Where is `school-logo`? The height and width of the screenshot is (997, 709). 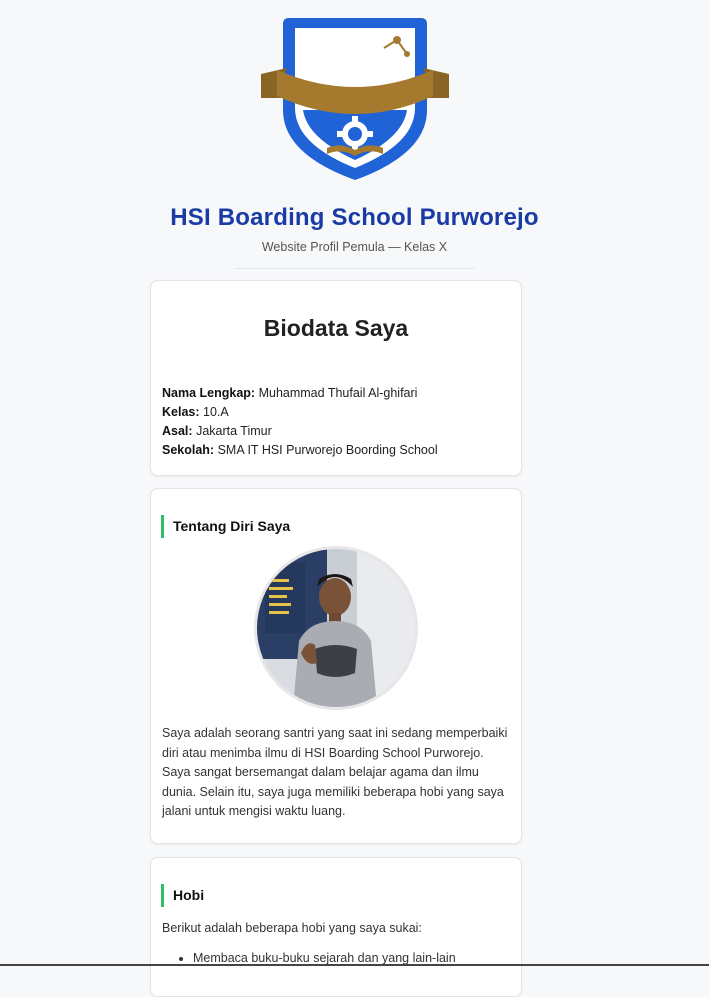
school-logo is located at coordinates (354, 99).